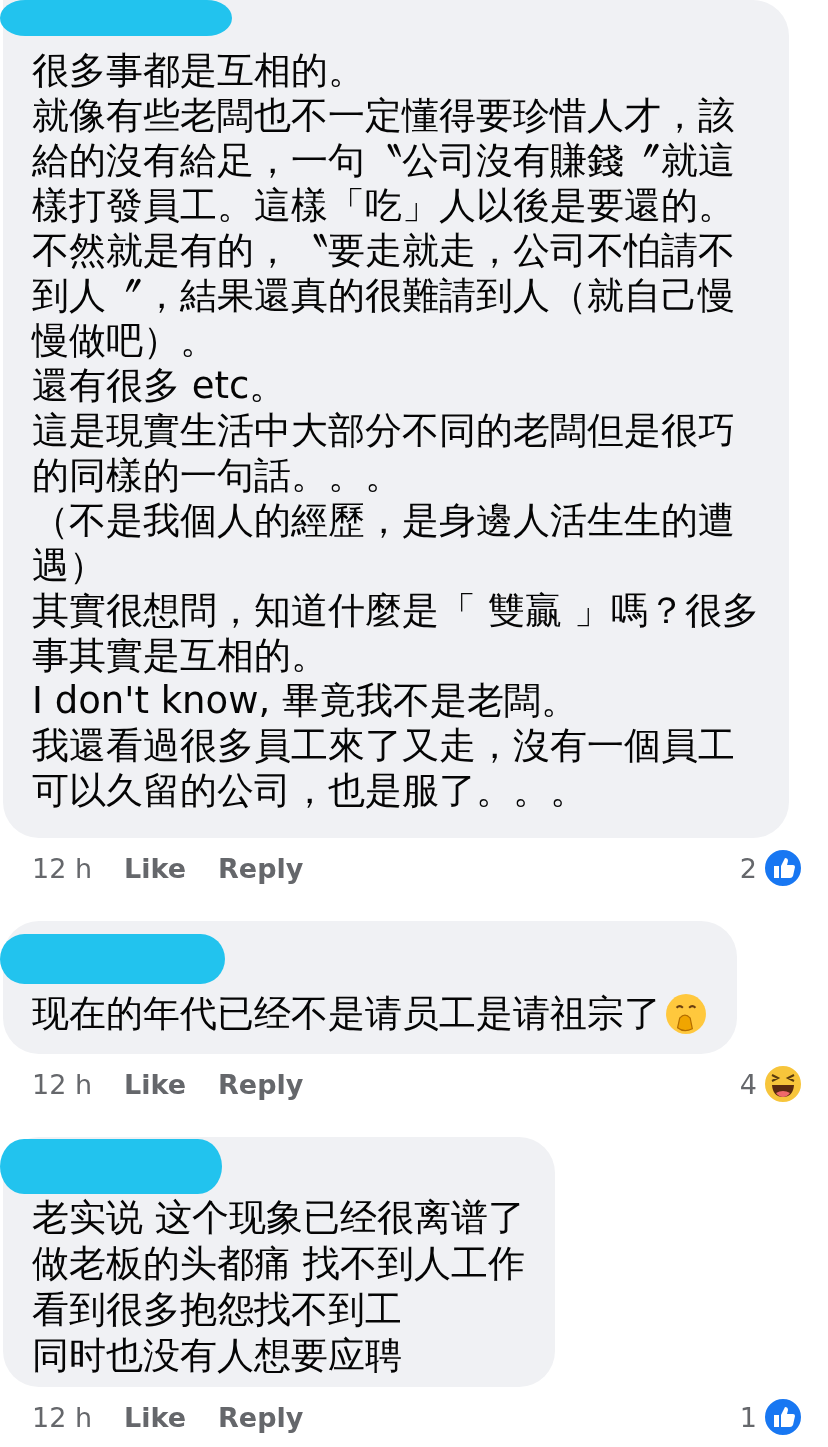 Image resolution: width=828 pixels, height=1447 pixels. I want to click on comment-text: 這是現實生活中大部分不同的老闆但是很巧, so click(383, 430).